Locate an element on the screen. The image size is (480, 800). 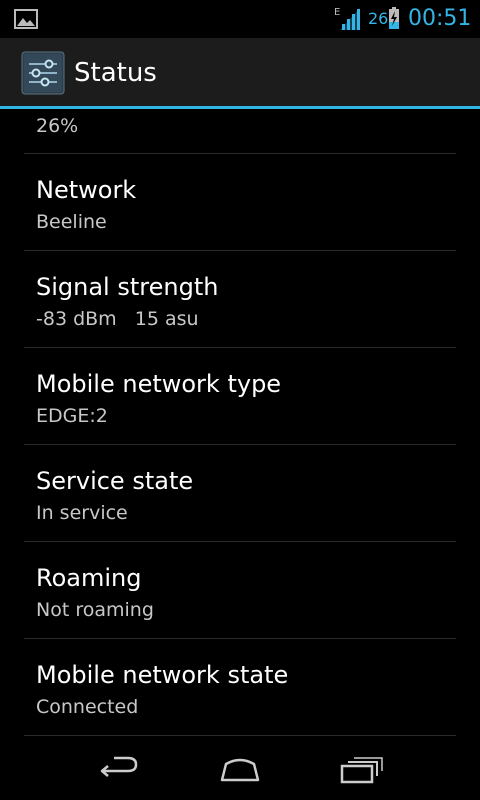
list-divider is located at coordinates (240, 735).